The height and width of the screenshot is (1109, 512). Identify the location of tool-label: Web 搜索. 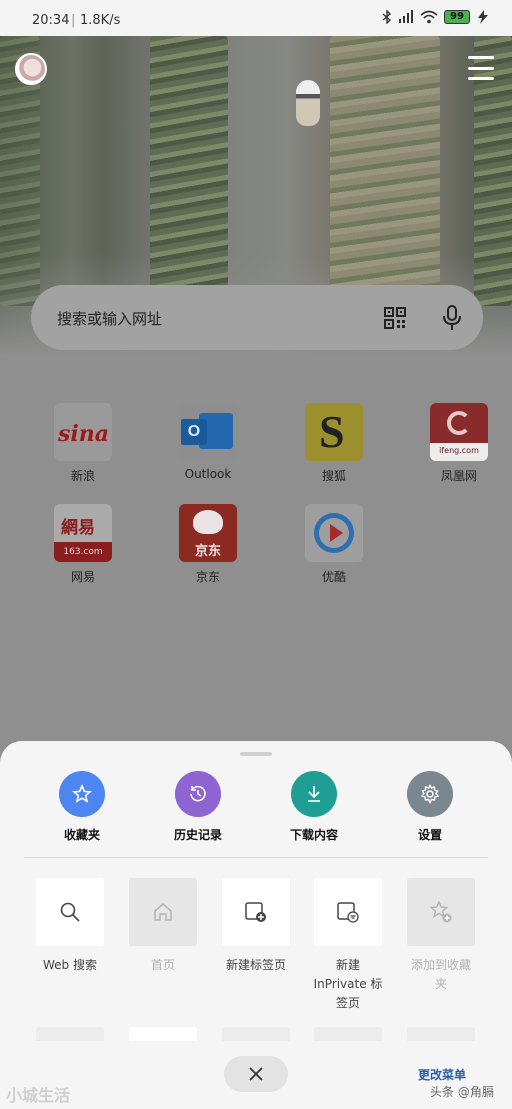
(70, 965).